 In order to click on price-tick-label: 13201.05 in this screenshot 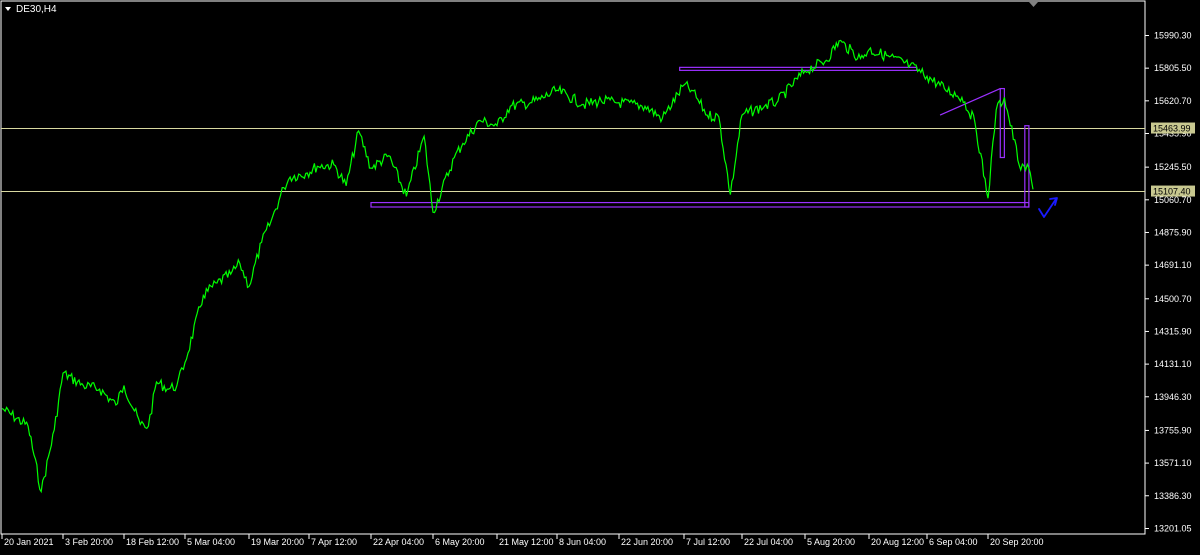, I will do `click(1173, 529)`.